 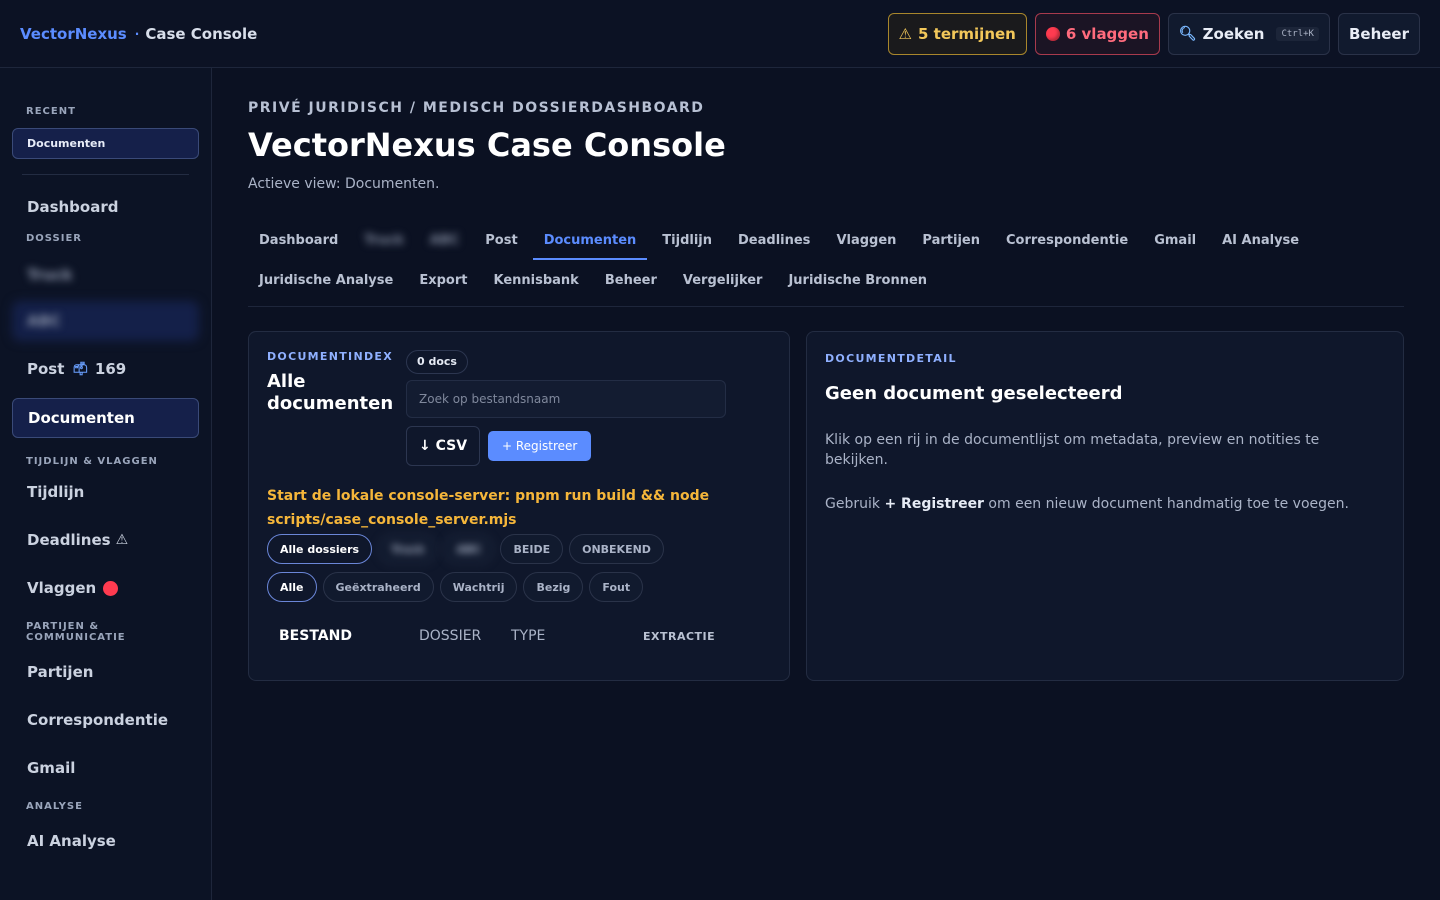 What do you see at coordinates (383, 240) in the screenshot?
I see `tab-dossier-1: Truck` at bounding box center [383, 240].